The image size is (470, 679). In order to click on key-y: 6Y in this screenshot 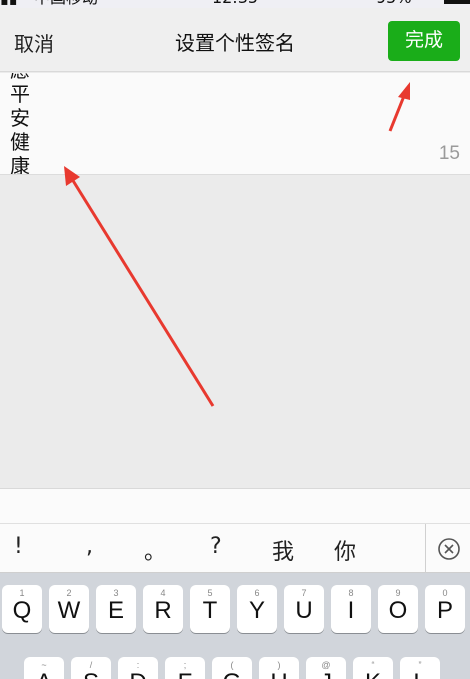, I will do `click(257, 609)`.